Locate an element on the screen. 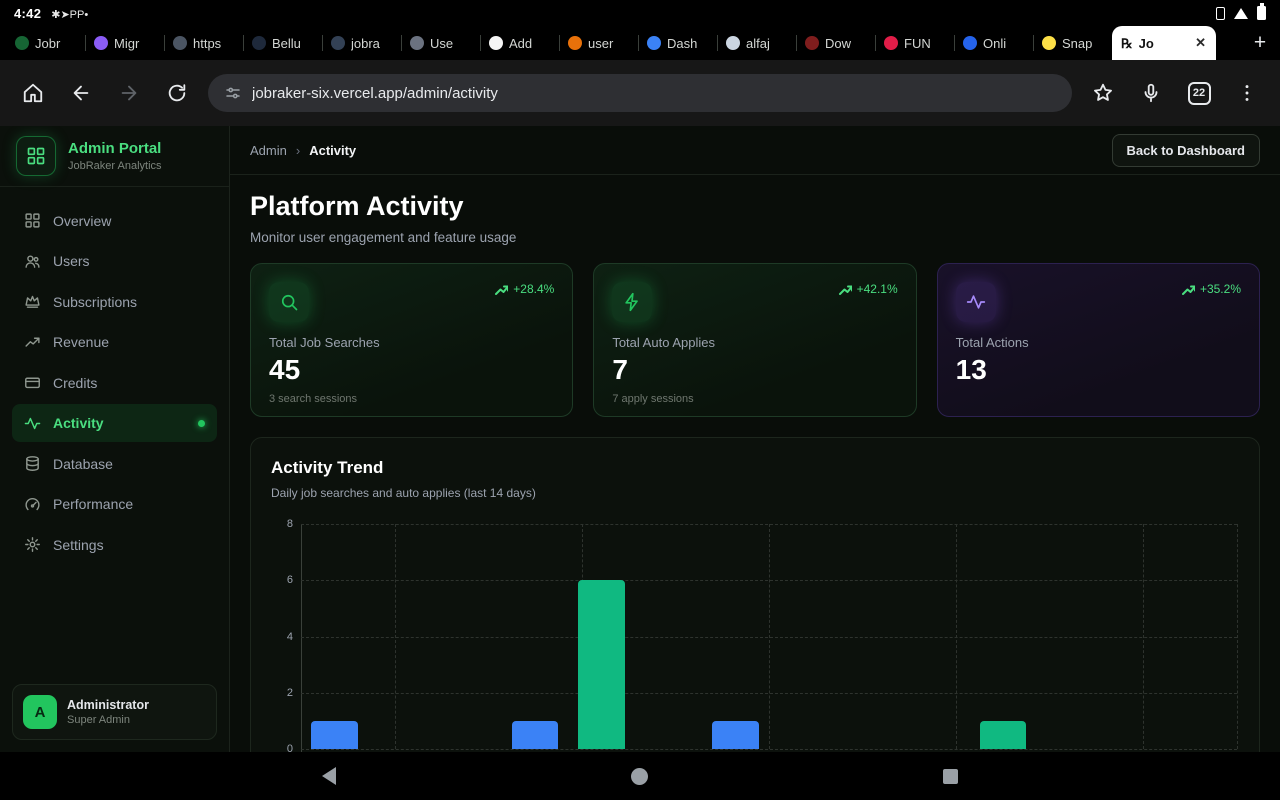 The width and height of the screenshot is (1280, 800). tab: Dash is located at coordinates (677, 43).